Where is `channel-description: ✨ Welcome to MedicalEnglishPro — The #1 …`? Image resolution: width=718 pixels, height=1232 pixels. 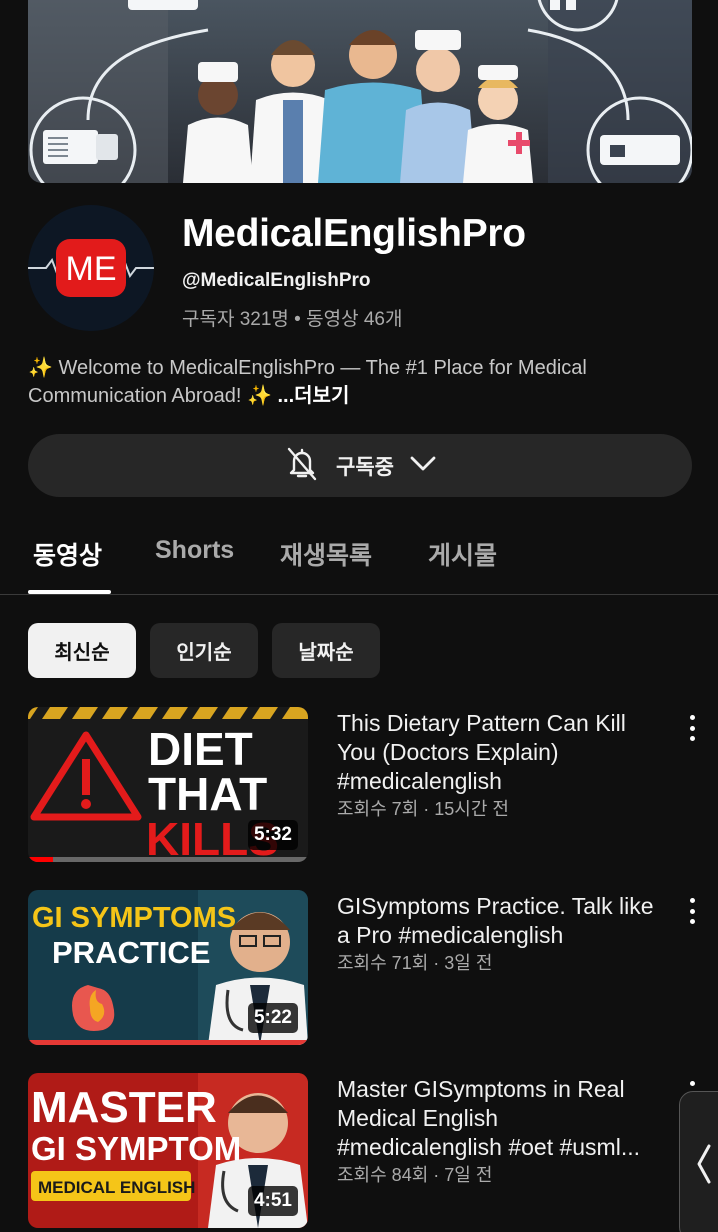 channel-description: ✨ Welcome to MedicalEnglishPro — The #1 … is located at coordinates (348, 382).